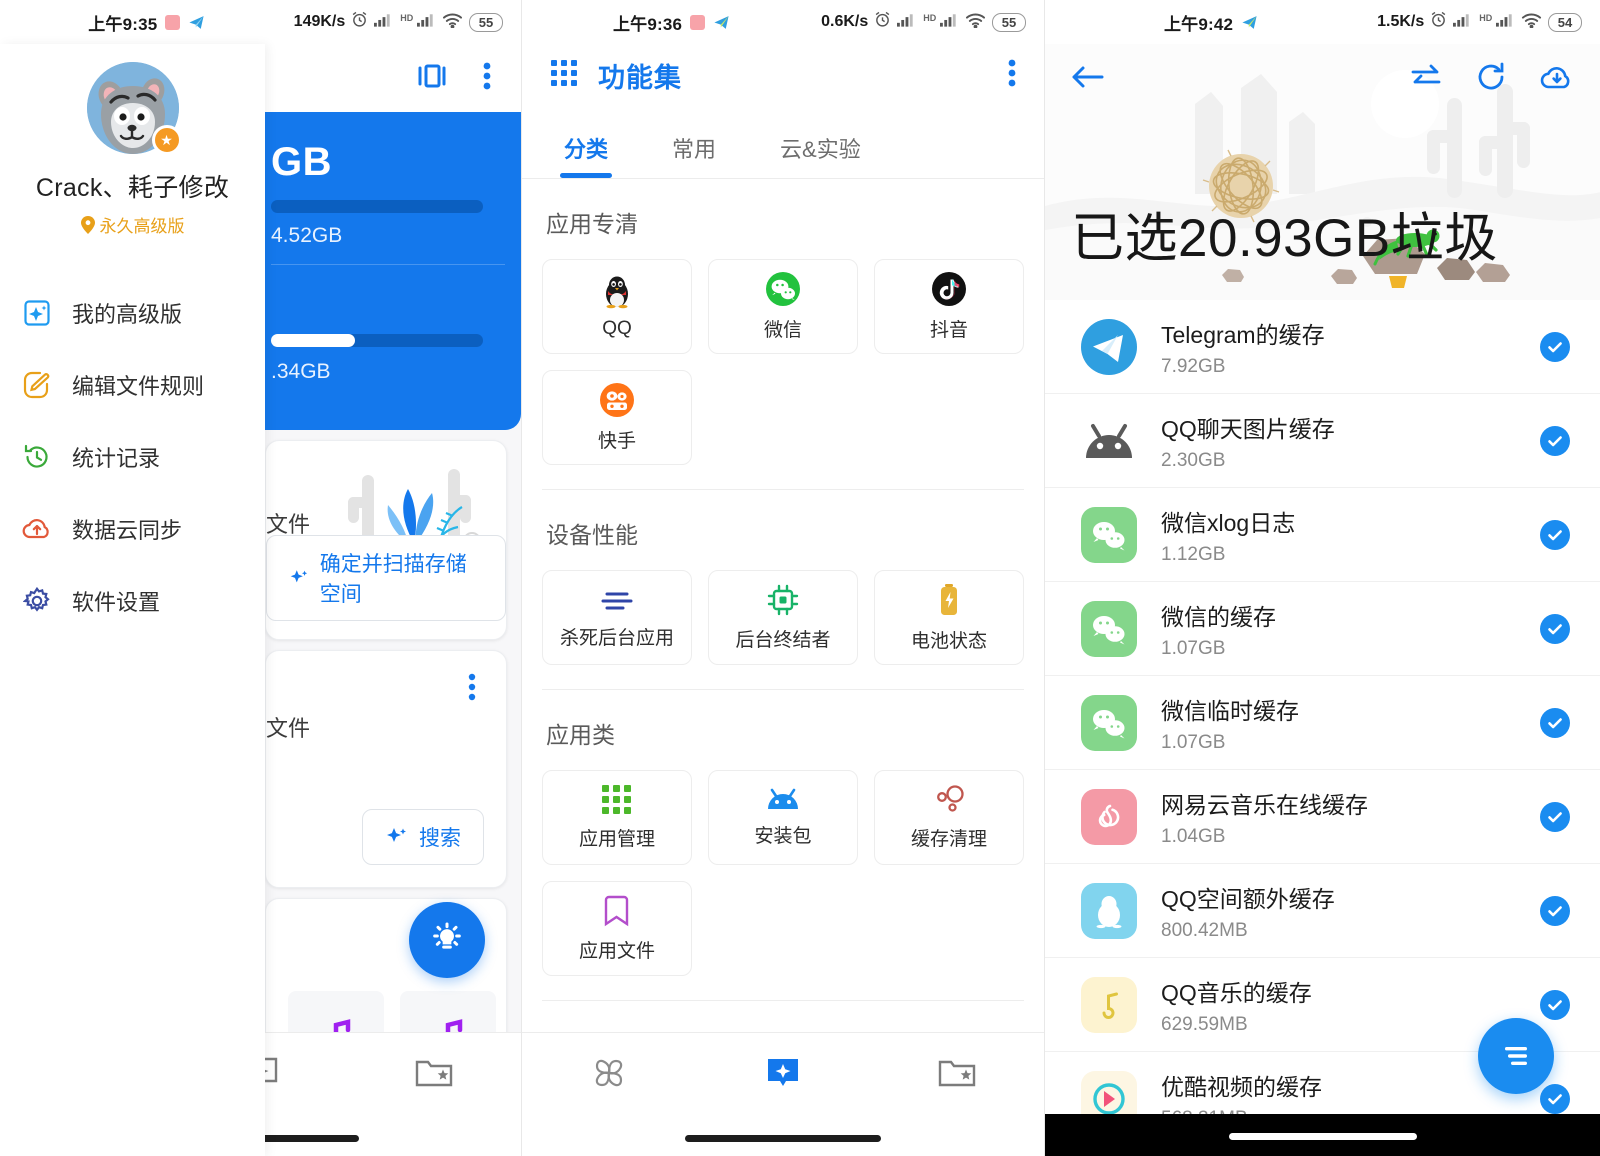 This screenshot has width=1600, height=1156. What do you see at coordinates (1426, 79) in the screenshot?
I see `swap-arrows-icon` at bounding box center [1426, 79].